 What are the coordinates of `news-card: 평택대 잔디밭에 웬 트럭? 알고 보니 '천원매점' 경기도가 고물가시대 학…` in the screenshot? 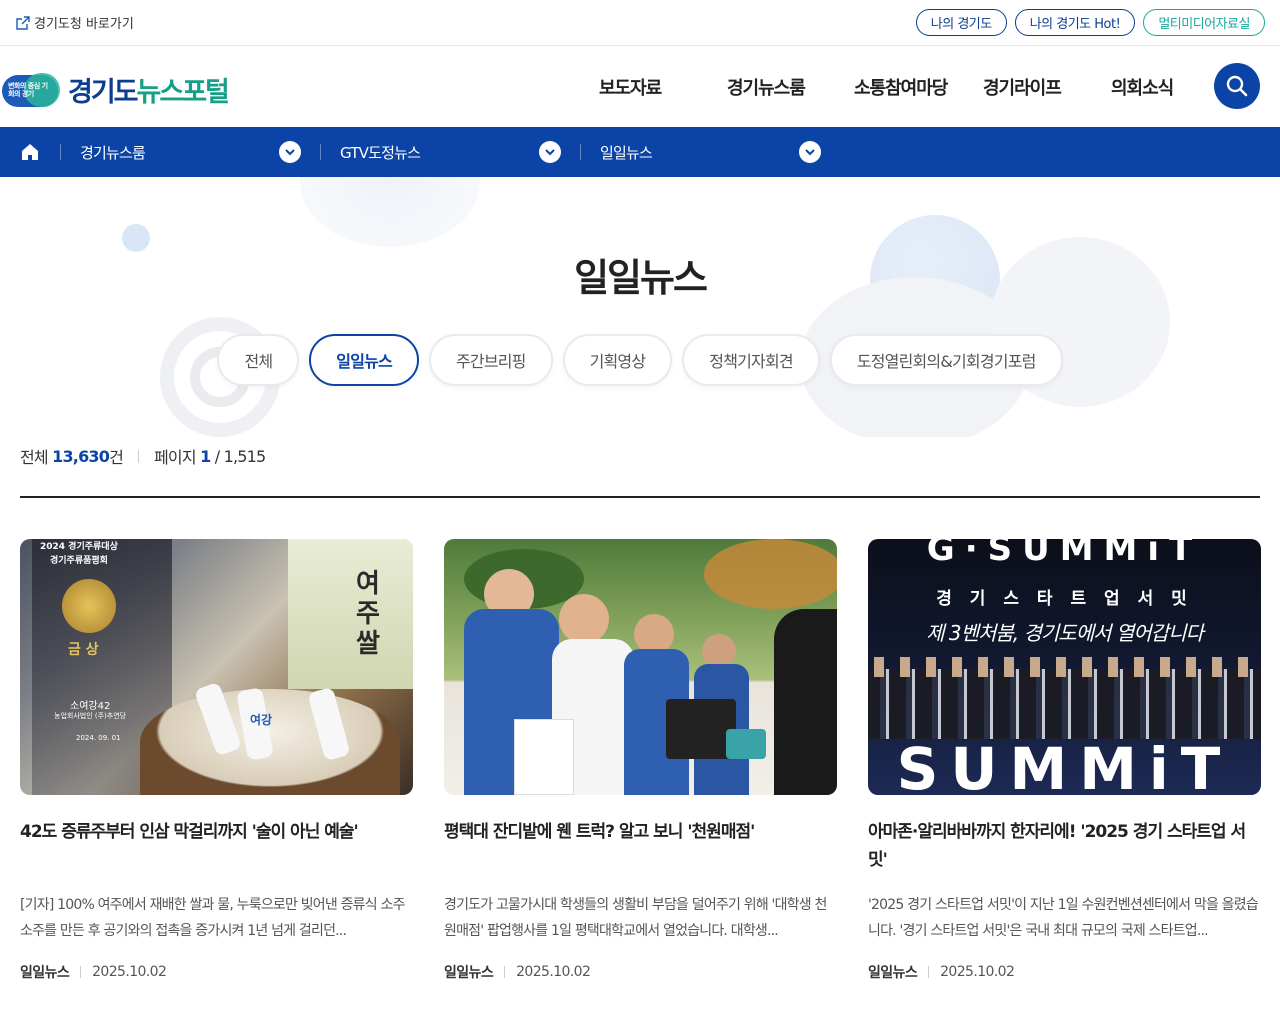 It's located at (640, 760).